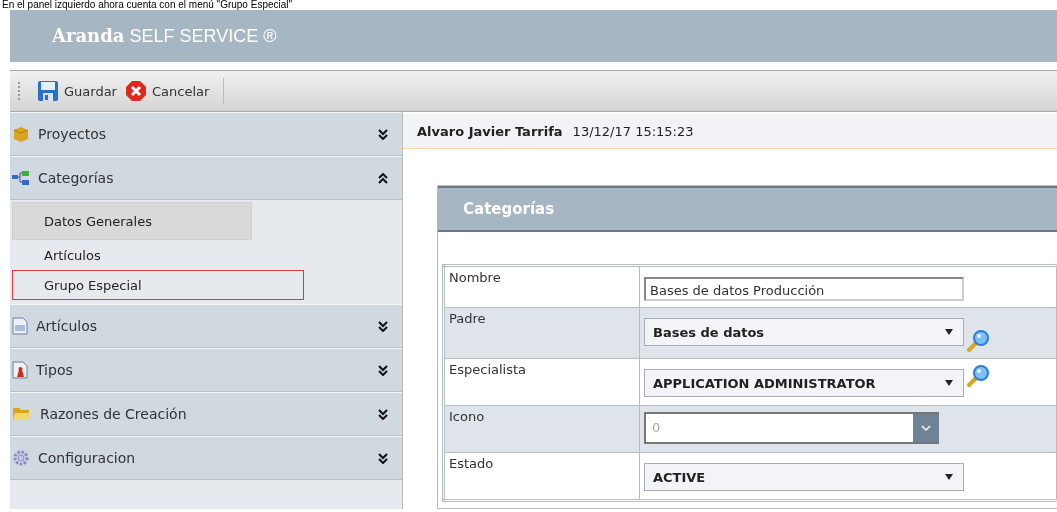 Image resolution: width=1057 pixels, height=512 pixels. What do you see at coordinates (135, 91) in the screenshot?
I see `close-icon` at bounding box center [135, 91].